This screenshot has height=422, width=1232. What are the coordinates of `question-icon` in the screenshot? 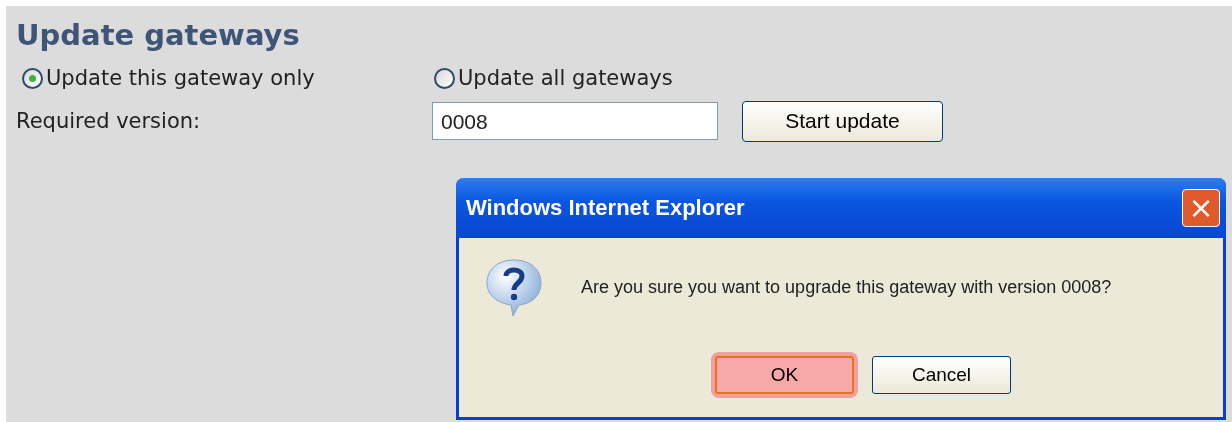 It's located at (514, 287).